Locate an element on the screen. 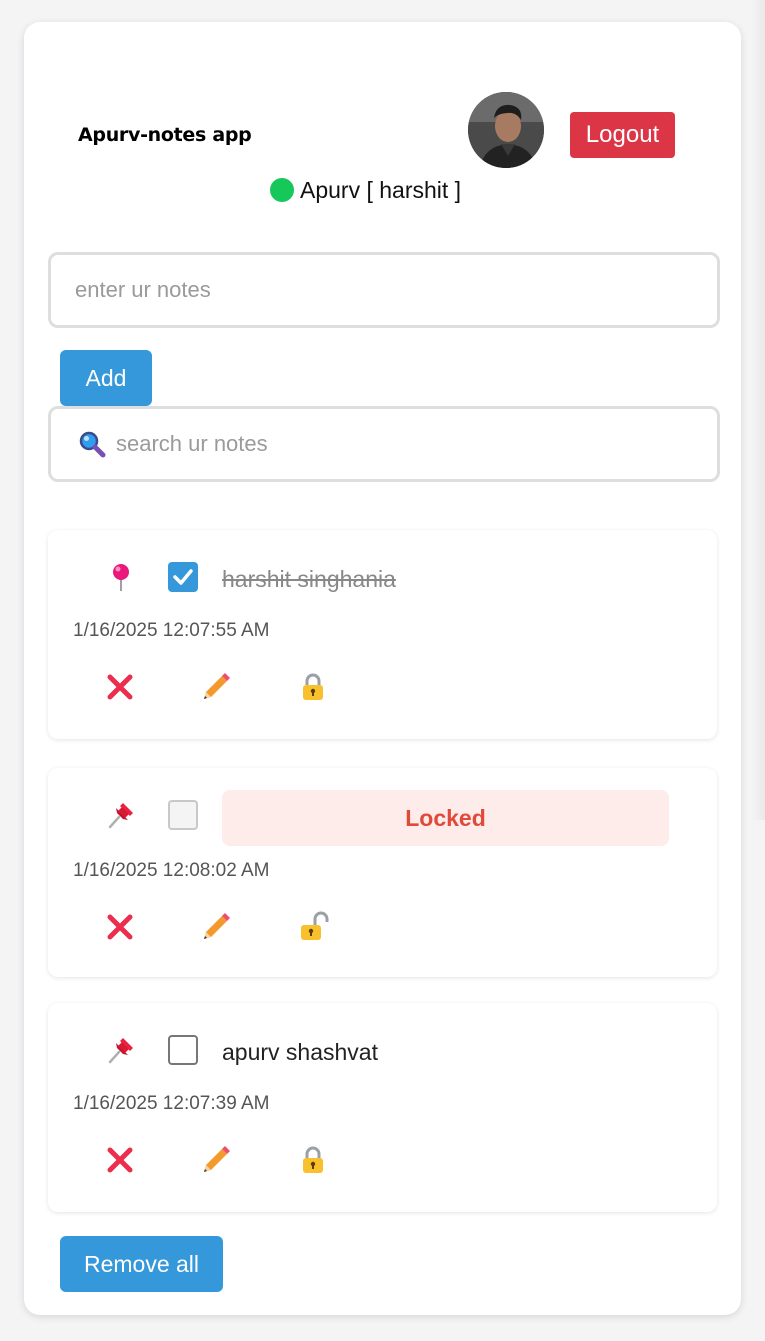 The width and height of the screenshot is (765, 1341). search-icon is located at coordinates (92, 444).